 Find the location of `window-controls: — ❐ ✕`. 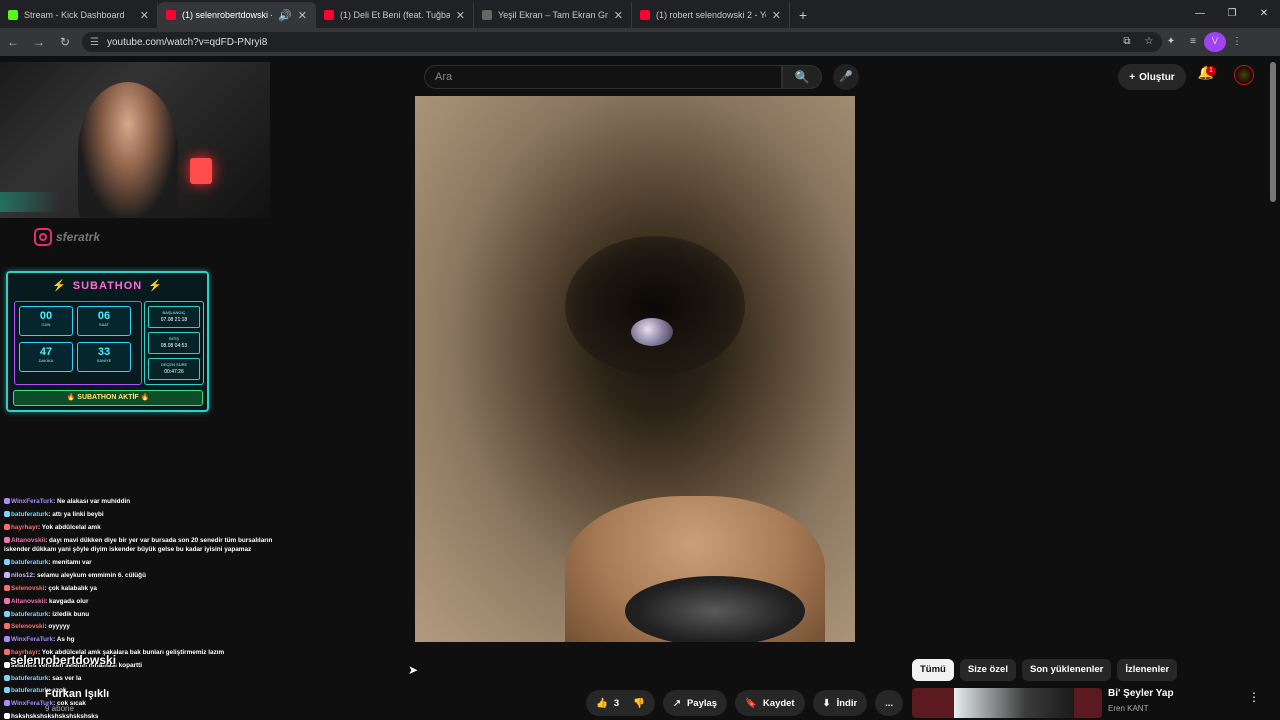

window-controls: — ❐ ✕ is located at coordinates (1232, 14).